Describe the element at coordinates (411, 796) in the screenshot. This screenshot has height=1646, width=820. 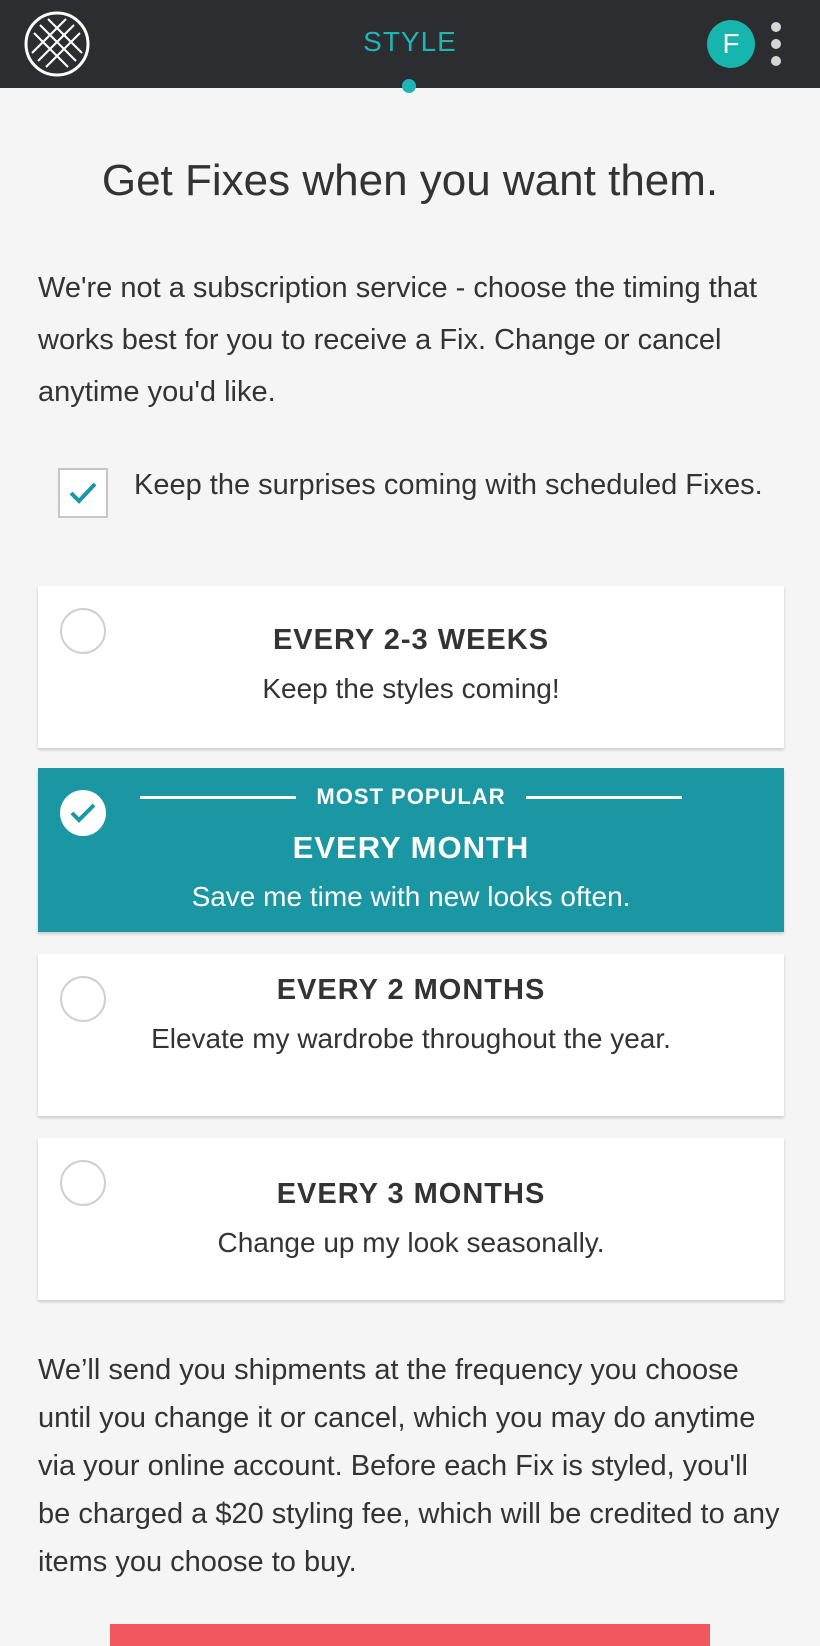
I see `most-popular-badge: MOST POPULAR` at that location.